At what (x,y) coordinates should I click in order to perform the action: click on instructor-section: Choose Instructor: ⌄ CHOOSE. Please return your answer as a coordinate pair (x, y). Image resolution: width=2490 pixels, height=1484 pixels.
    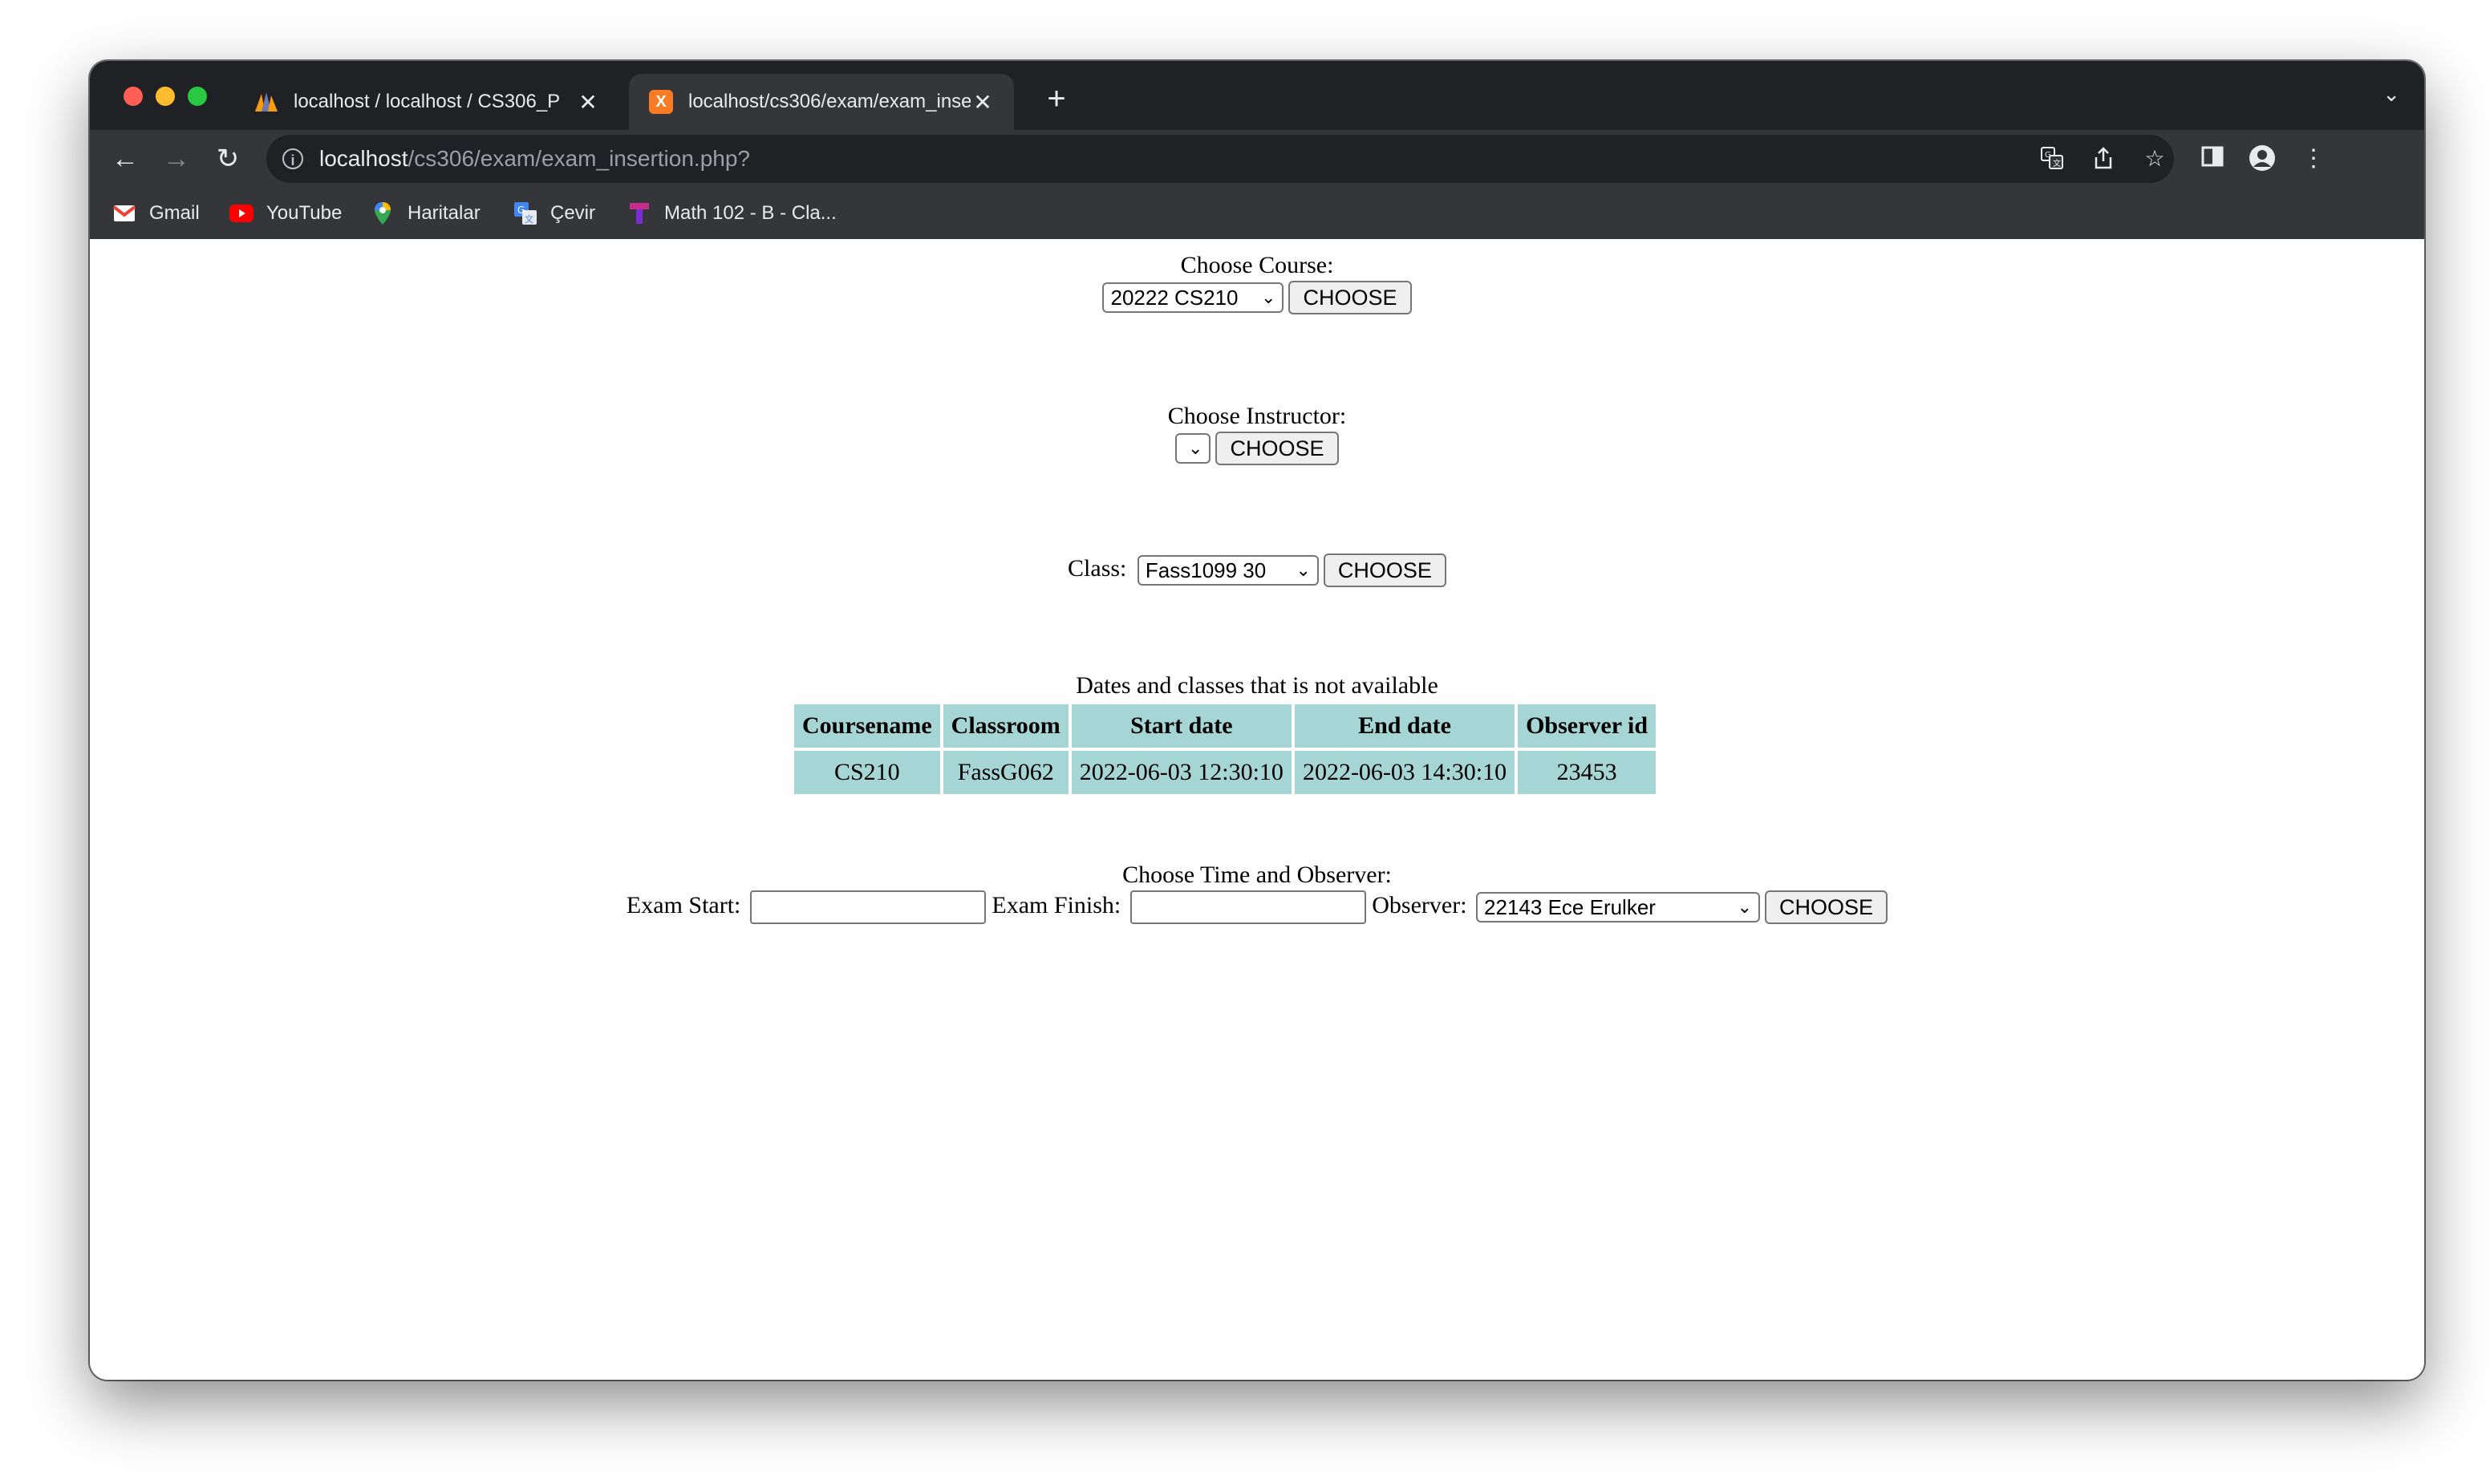
    Looking at the image, I should click on (1257, 434).